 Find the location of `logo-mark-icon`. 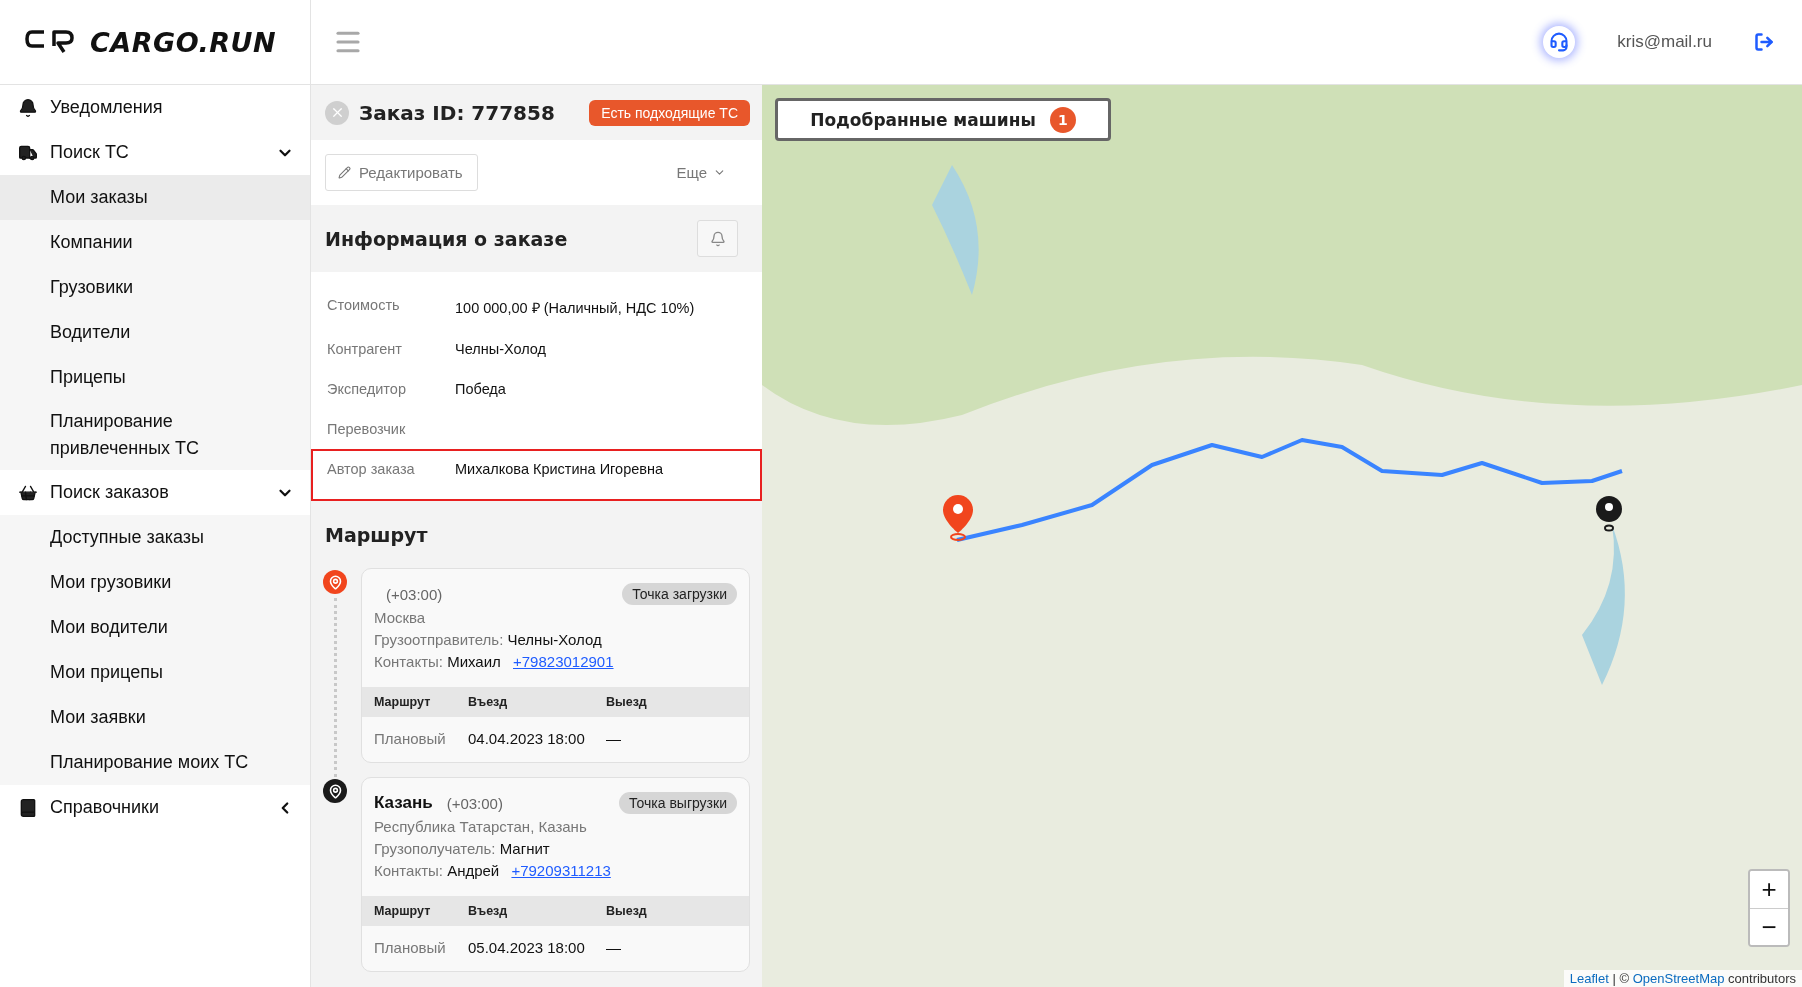

logo-mark-icon is located at coordinates (50, 42).